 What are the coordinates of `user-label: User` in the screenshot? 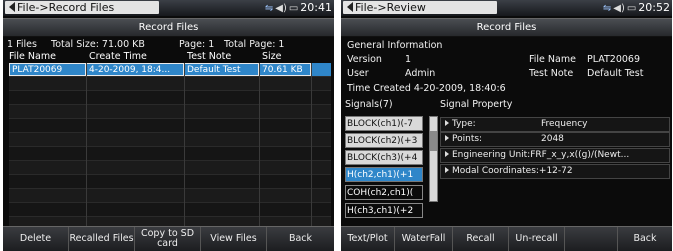 It's located at (358, 73).